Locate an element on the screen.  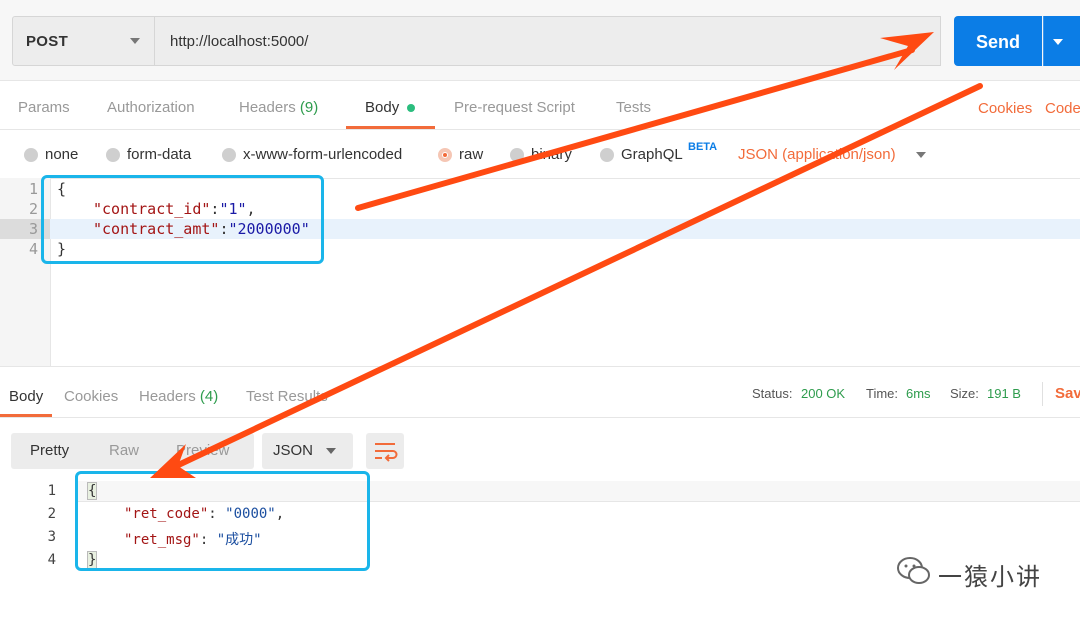
watermark-text: 一猿小讲 is located at coordinates (990, 577).